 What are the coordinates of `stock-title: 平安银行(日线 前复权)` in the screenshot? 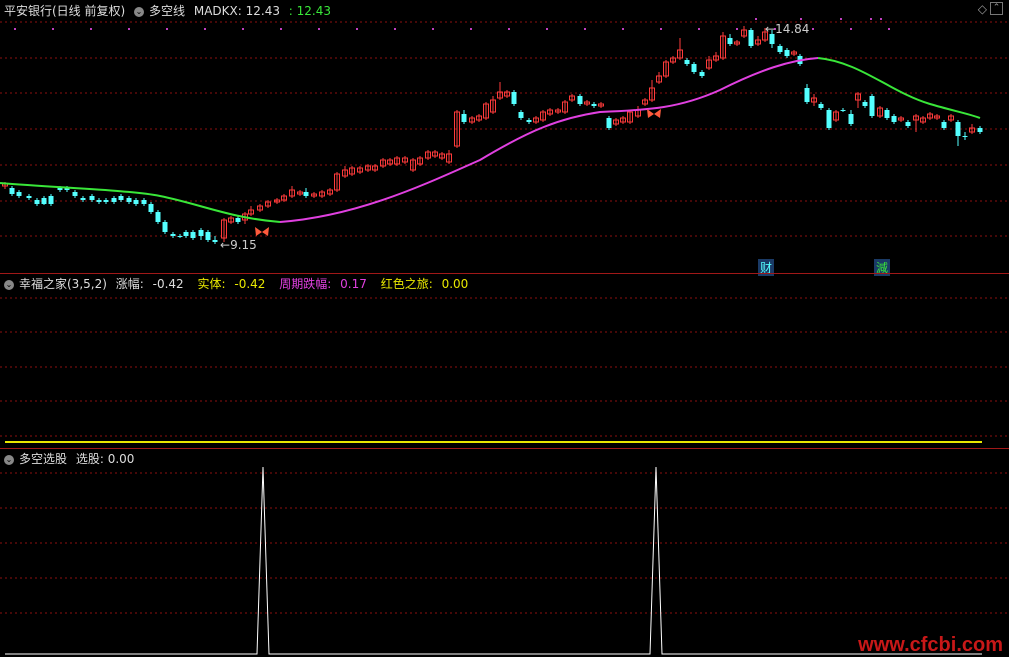 It's located at (65, 11).